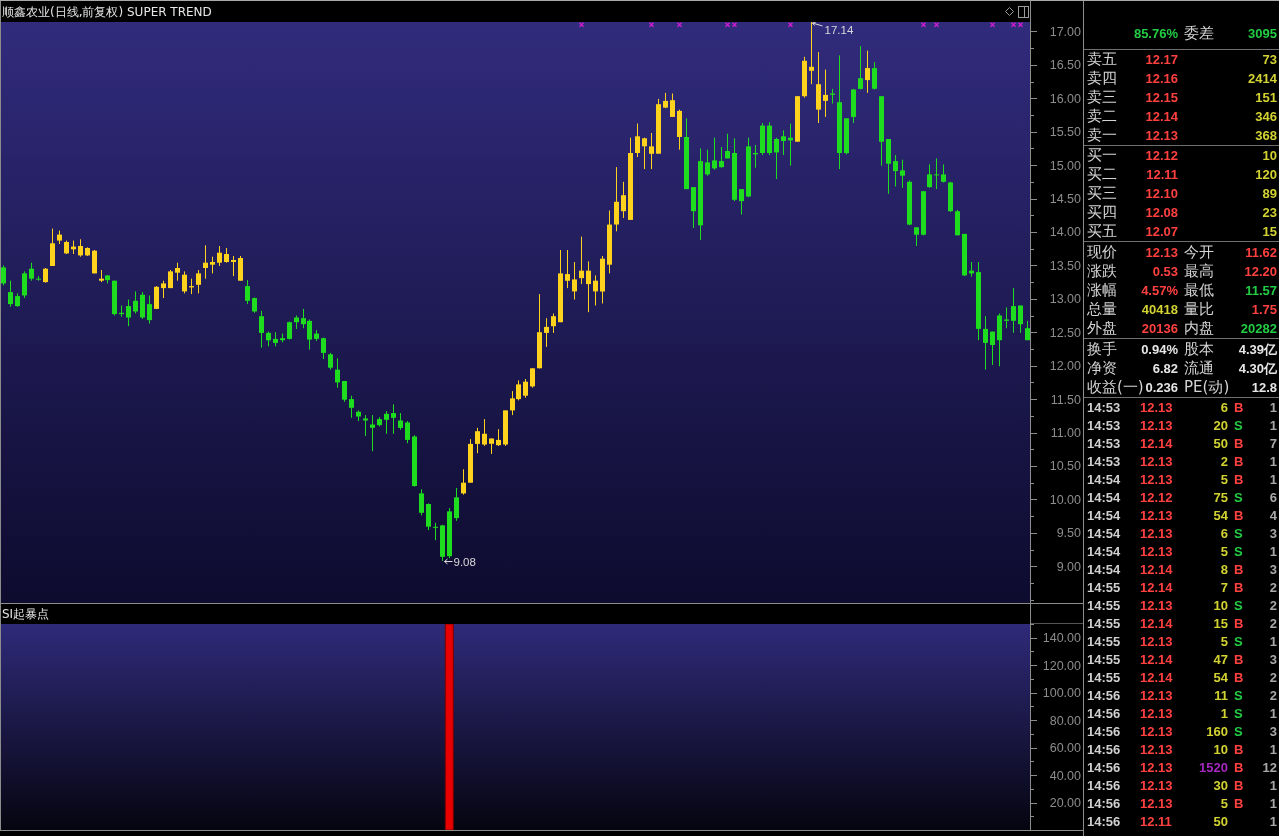  What do you see at coordinates (1023, 11) in the screenshot?
I see `split-window-icon` at bounding box center [1023, 11].